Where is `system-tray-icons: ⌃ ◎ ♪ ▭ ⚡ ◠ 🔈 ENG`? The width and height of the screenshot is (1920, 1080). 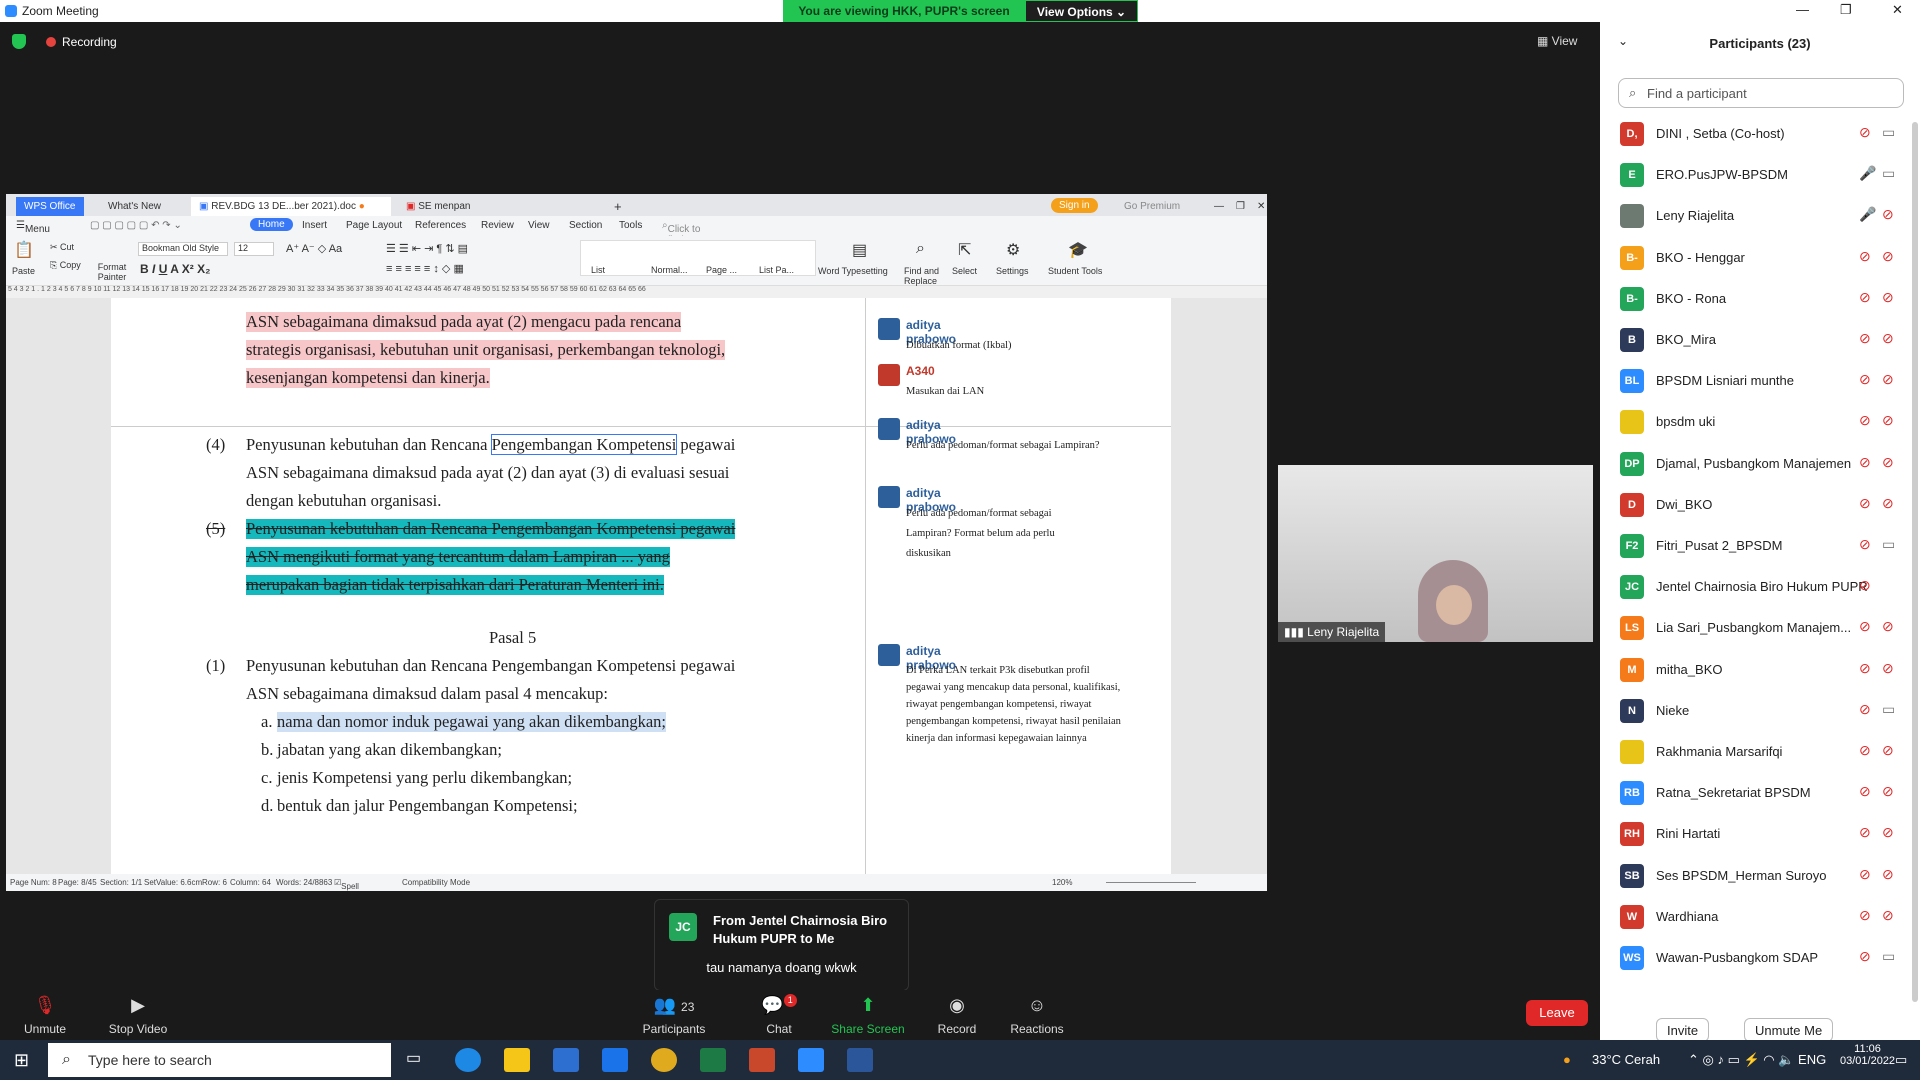 system-tray-icons: ⌃ ◎ ♪ ▭ ⚡ ◠ 🔈 ENG is located at coordinates (1757, 1060).